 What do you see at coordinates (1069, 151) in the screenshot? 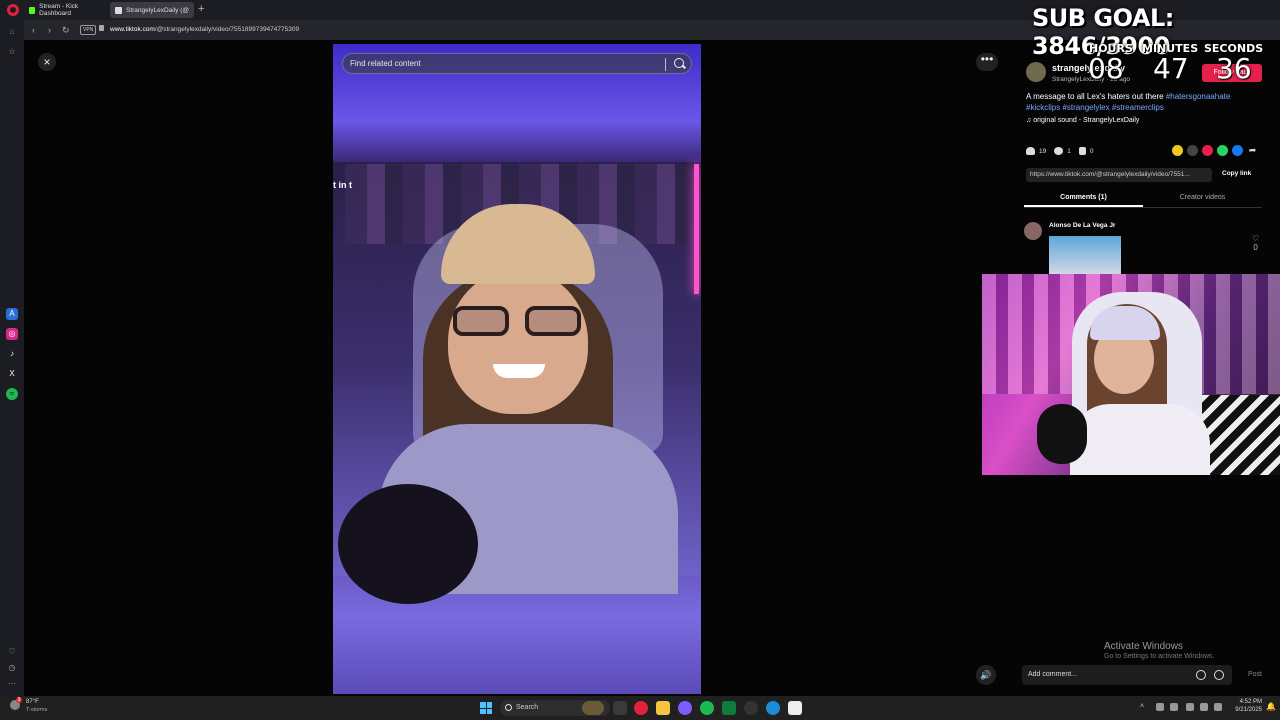
I see `comment-count: 1` at bounding box center [1069, 151].